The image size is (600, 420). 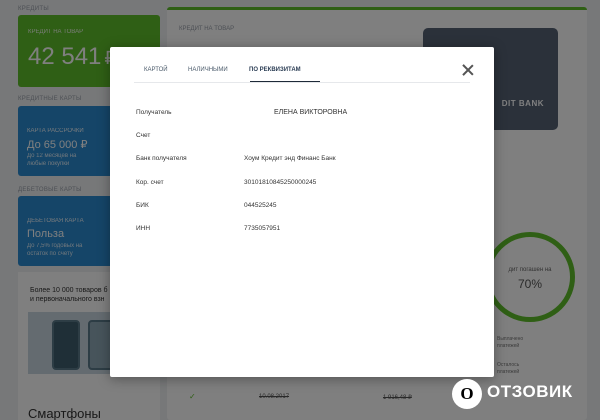 I want to click on field-corr-account: Кор. счет 30101810845250000245, so click(x=306, y=185).